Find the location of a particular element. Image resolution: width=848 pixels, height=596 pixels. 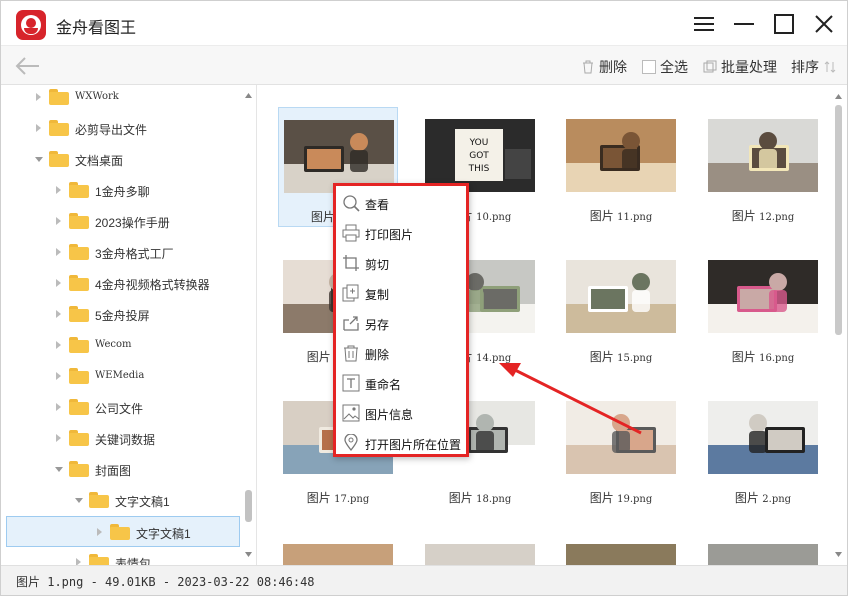

caption-filename: 17.png is located at coordinates (352, 499).